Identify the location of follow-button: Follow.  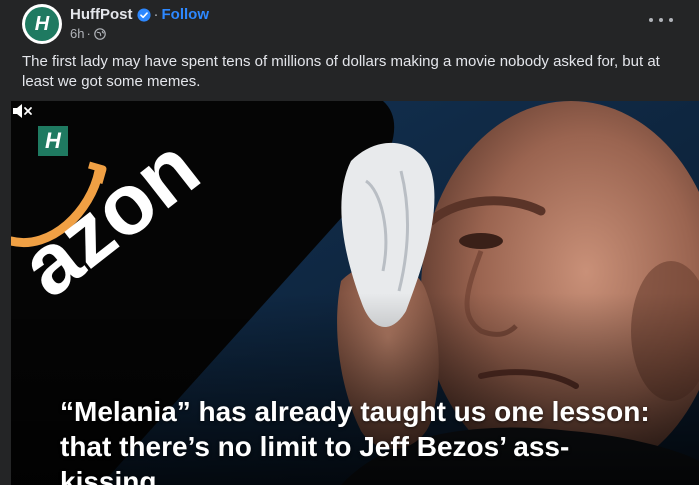
(186, 15).